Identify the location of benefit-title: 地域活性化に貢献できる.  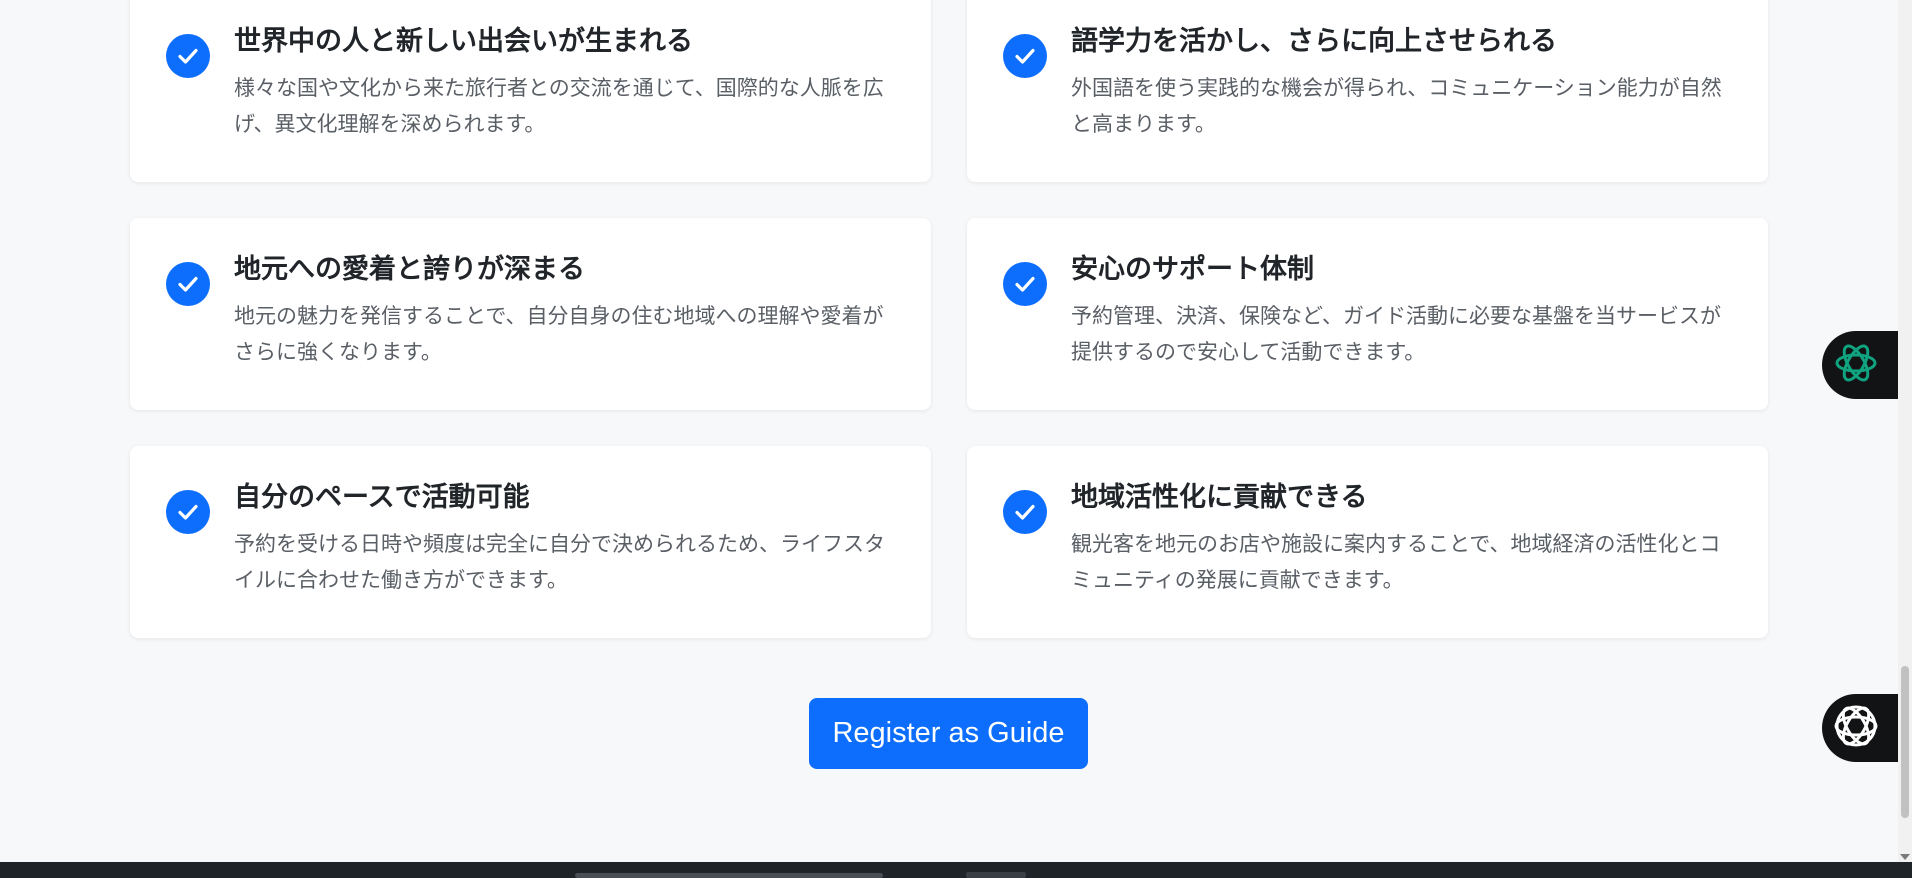
(1219, 497).